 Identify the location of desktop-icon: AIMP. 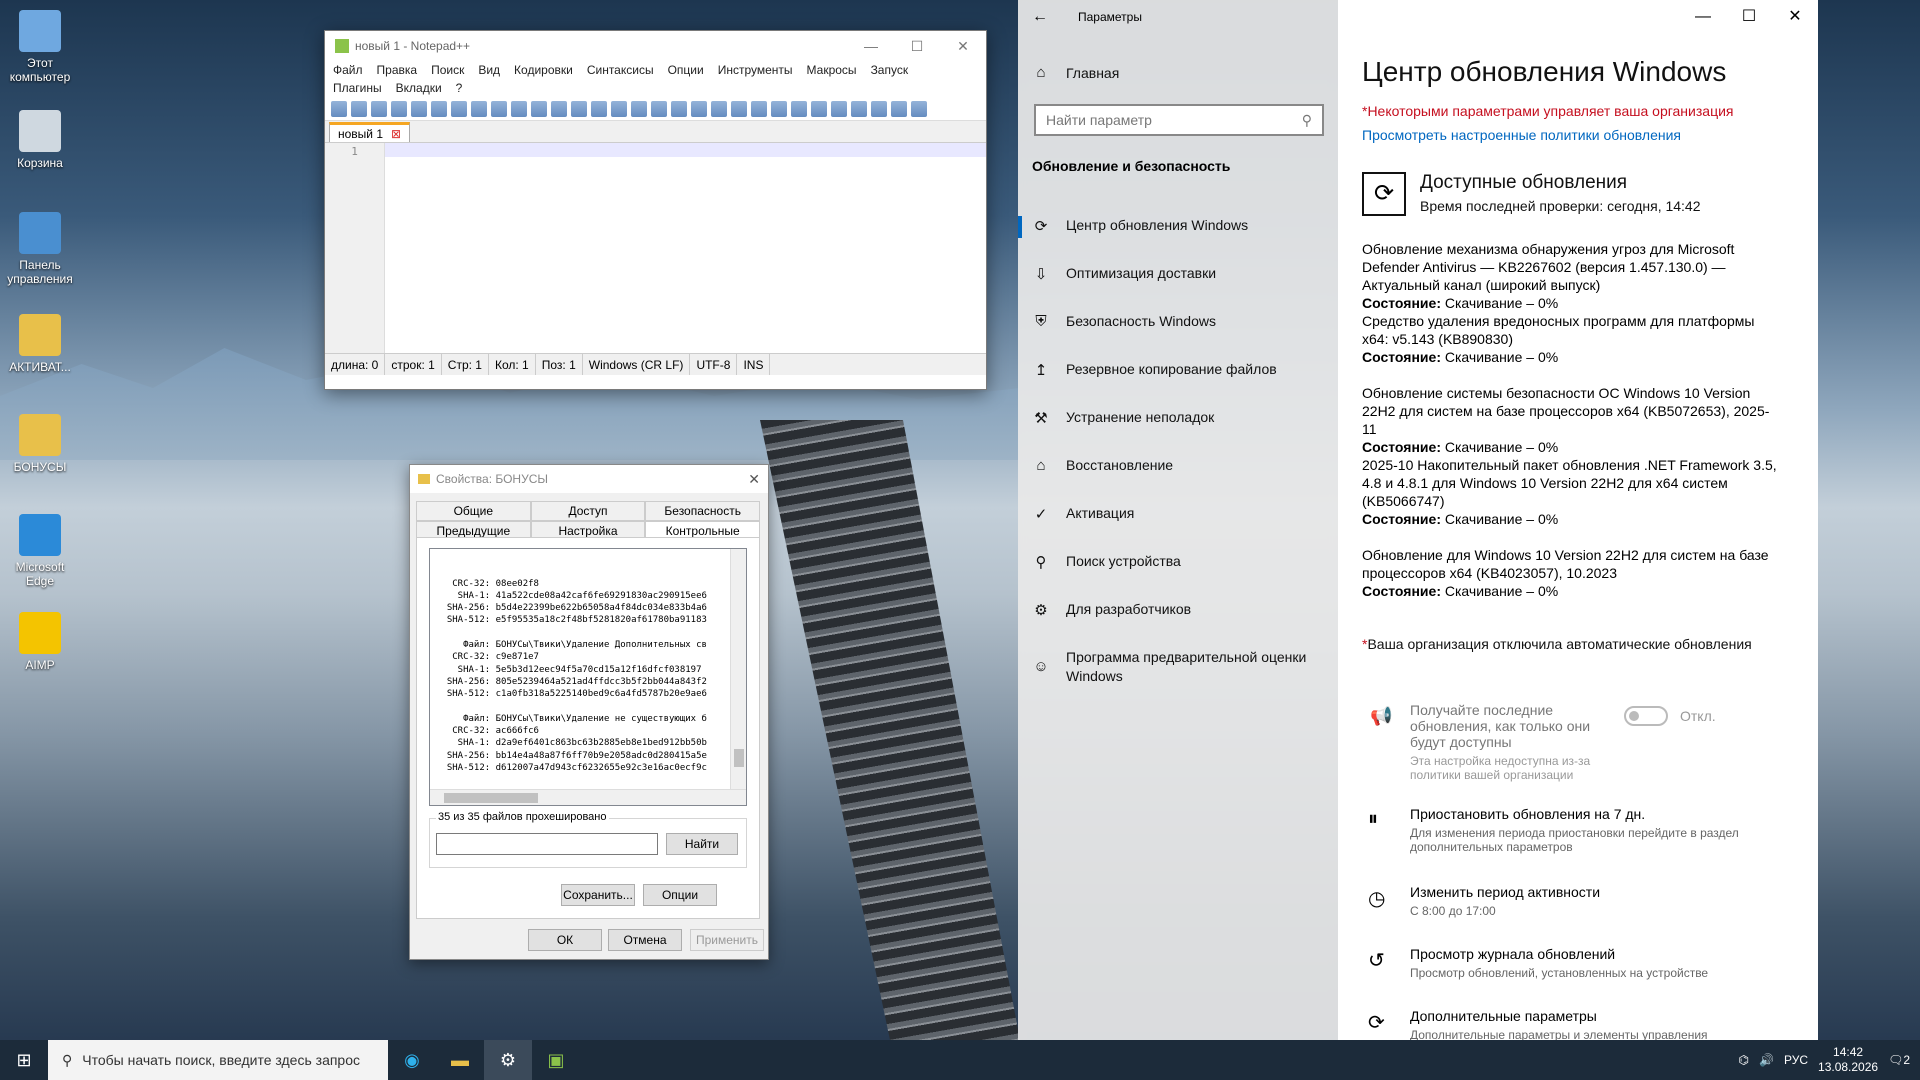
(40, 642).